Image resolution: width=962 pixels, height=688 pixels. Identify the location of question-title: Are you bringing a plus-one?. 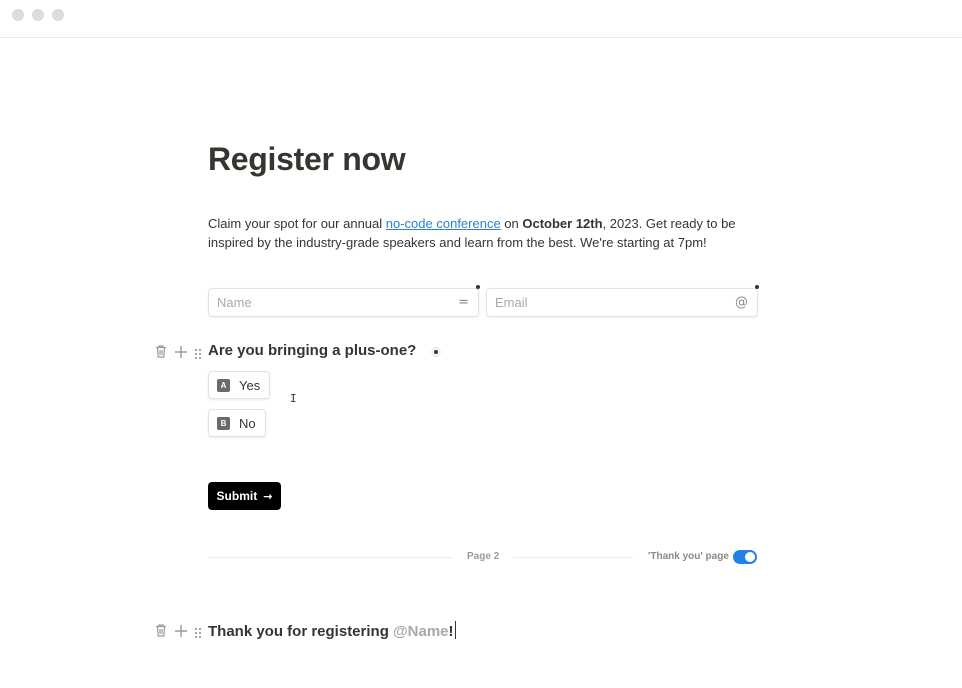
(312, 350).